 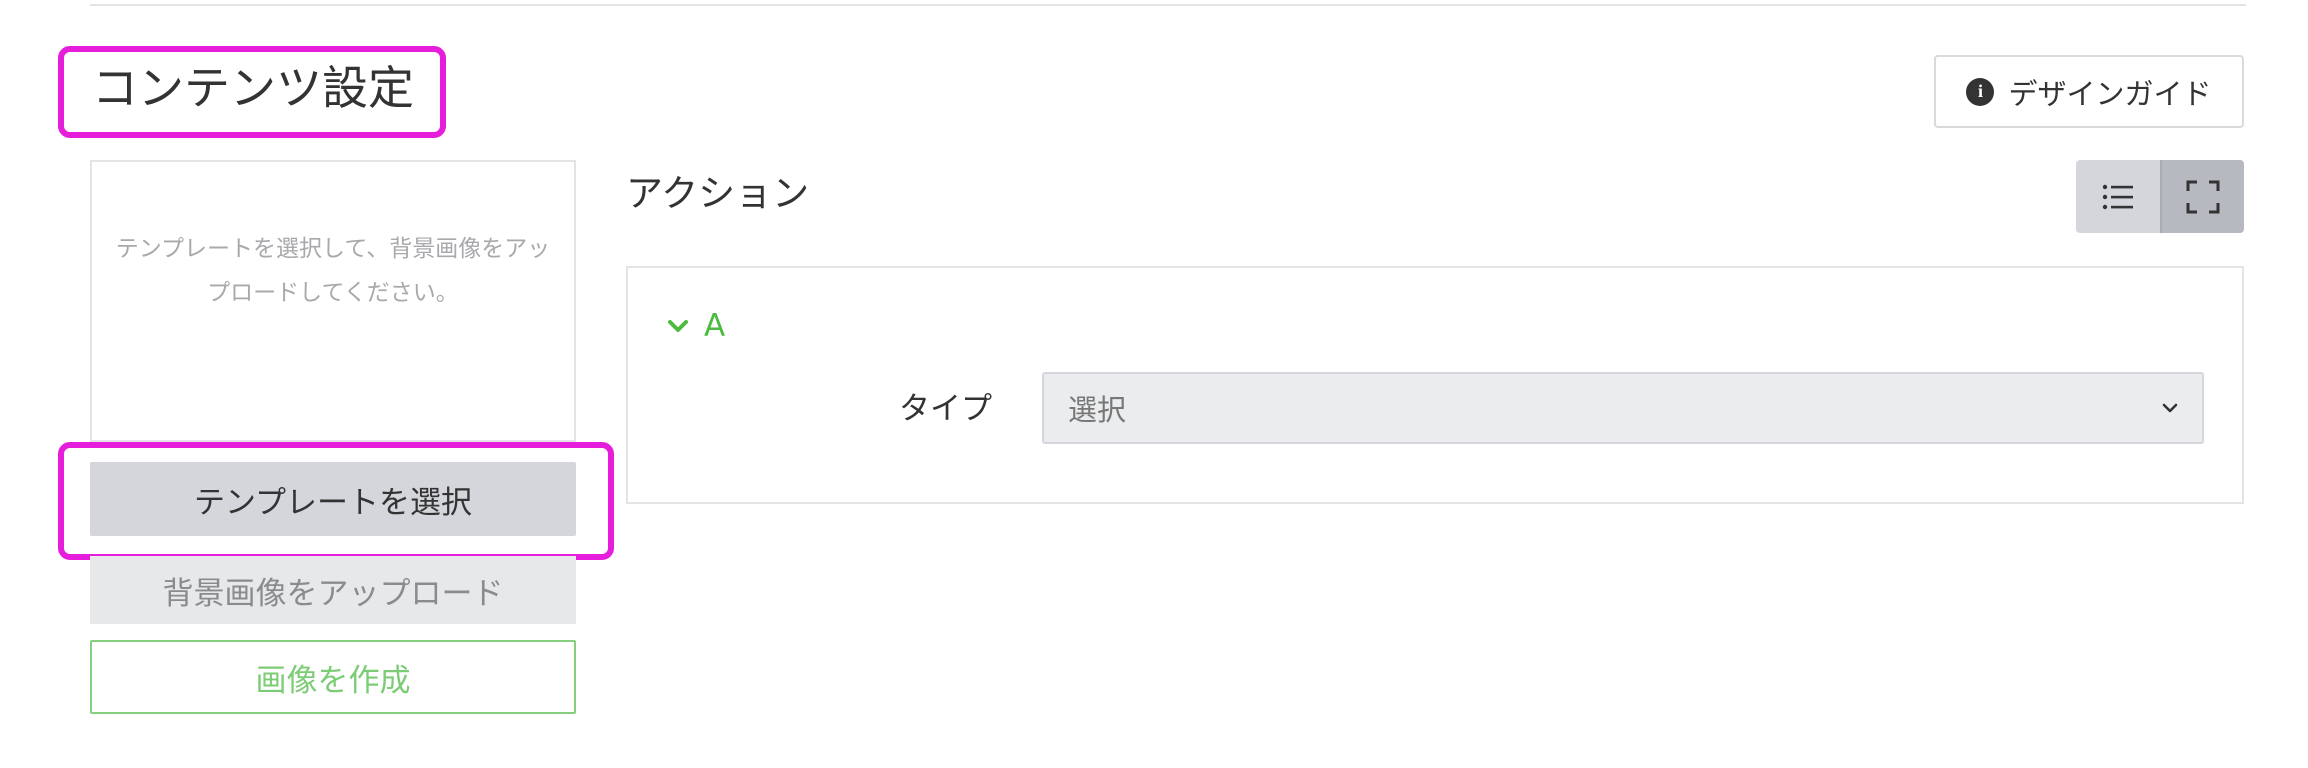 I want to click on list-icon, so click(x=2117, y=196).